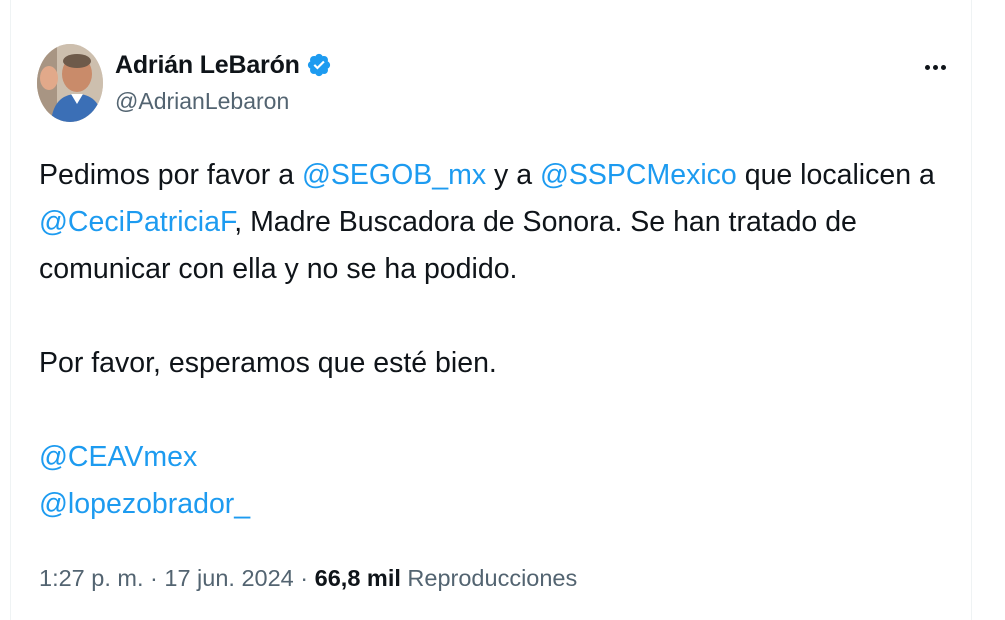  Describe the element at coordinates (489, 457) in the screenshot. I see `tweet-line-ceav: @CEAVmex` at that location.